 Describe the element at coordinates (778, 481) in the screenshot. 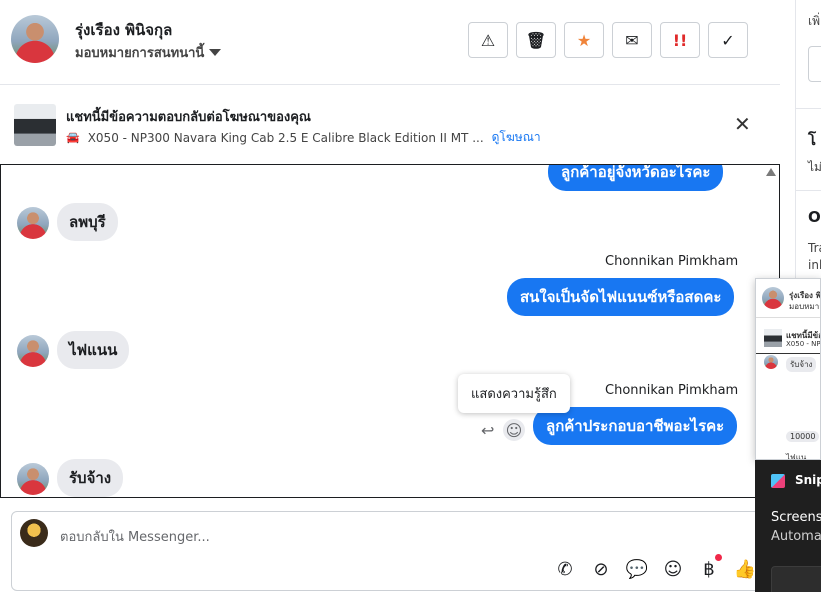

I see `snipping-tool-icon` at that location.